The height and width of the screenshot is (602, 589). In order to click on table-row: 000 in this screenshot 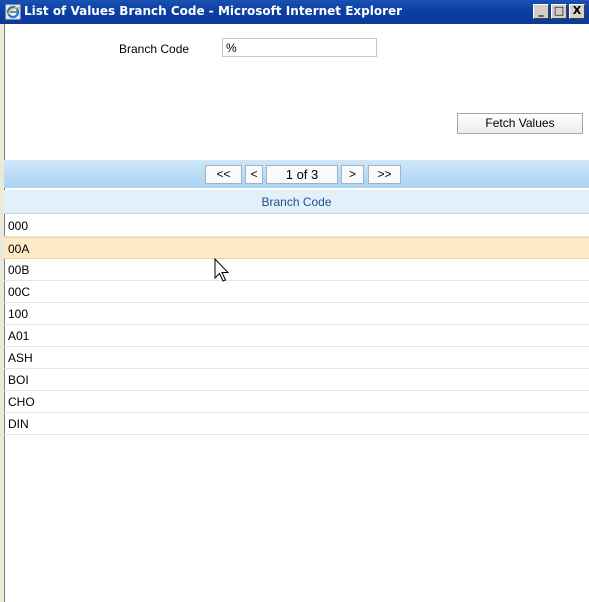, I will do `click(296, 226)`.